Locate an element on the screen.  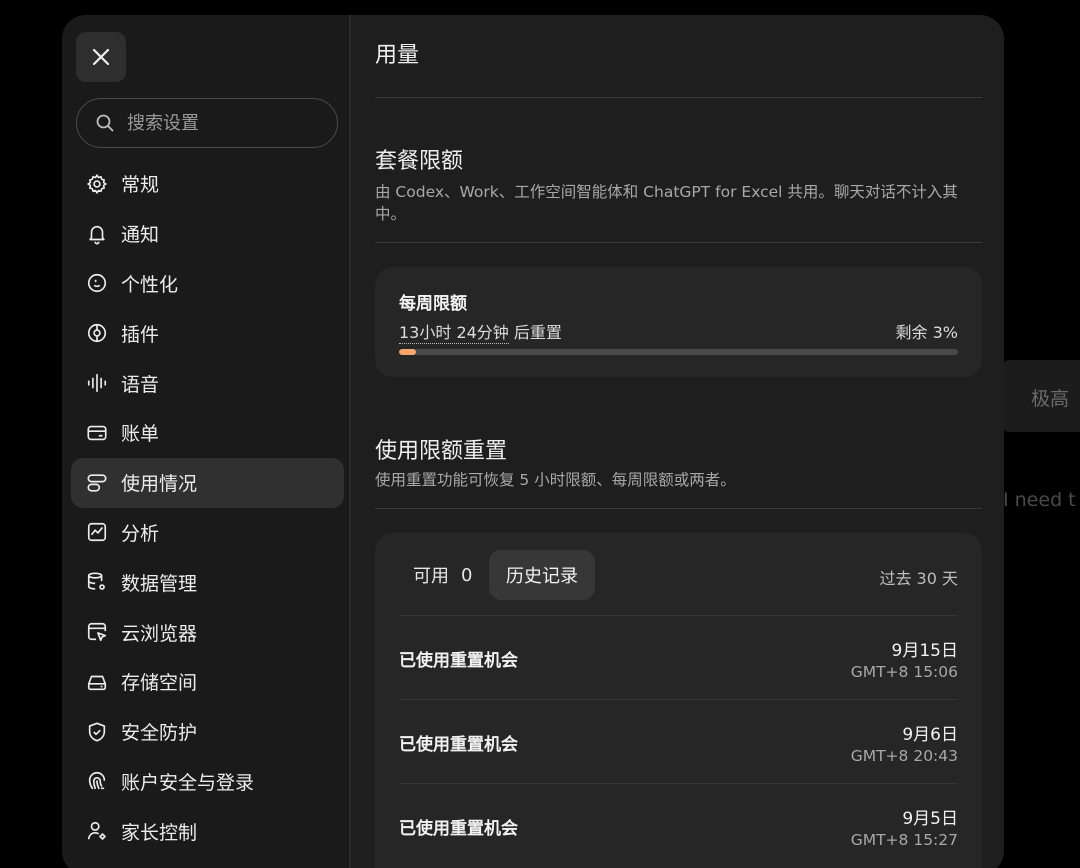
remaining-percentage: 剩余 3% is located at coordinates (926, 332).